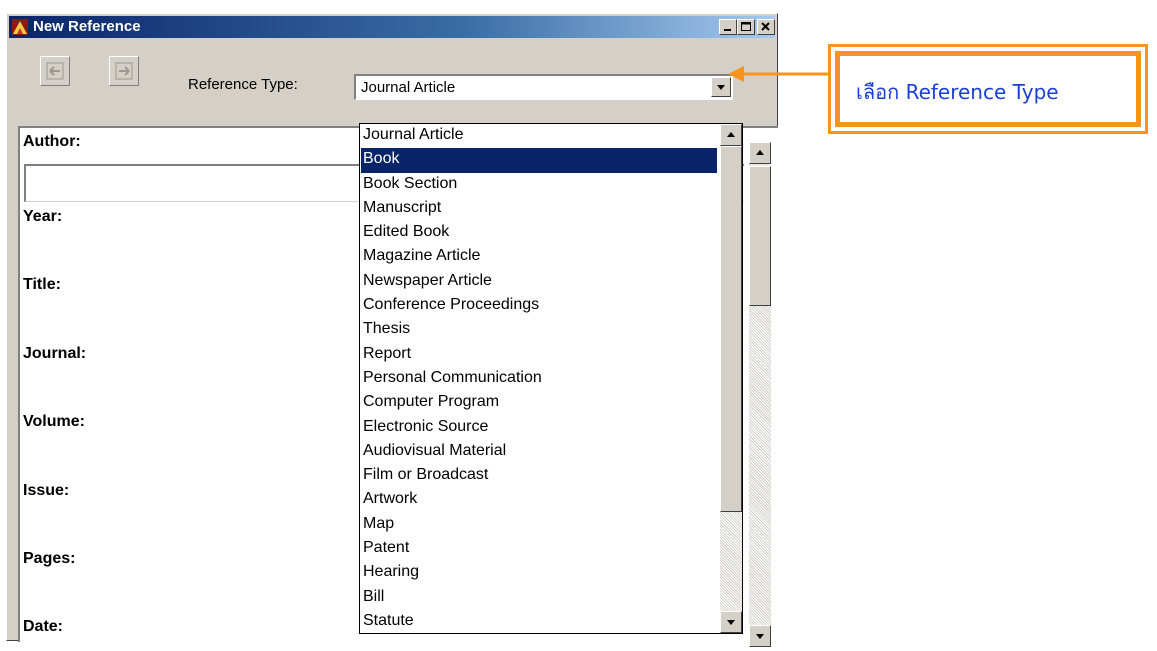 Image resolution: width=1157 pixels, height=651 pixels. Describe the element at coordinates (731, 329) in the screenshot. I see `dropdown-scroll-thumb` at that location.